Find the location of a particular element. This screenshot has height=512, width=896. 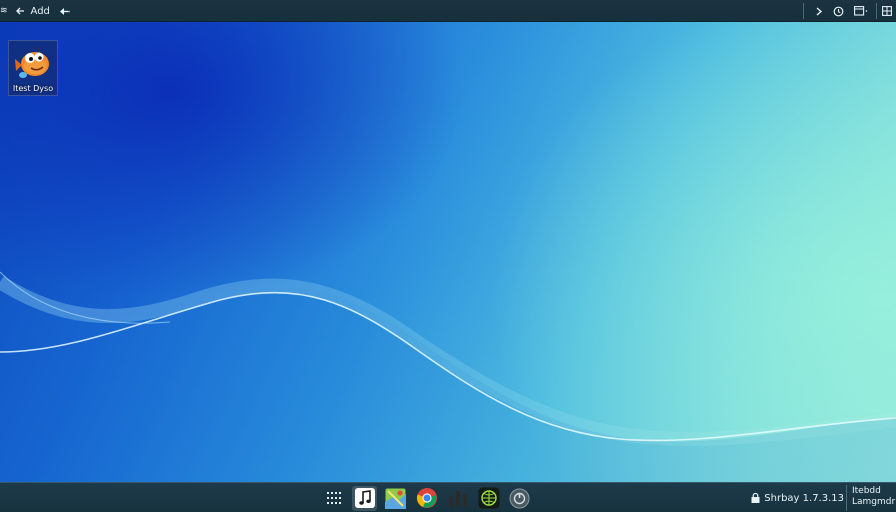

chrome-icon is located at coordinates (426, 498).